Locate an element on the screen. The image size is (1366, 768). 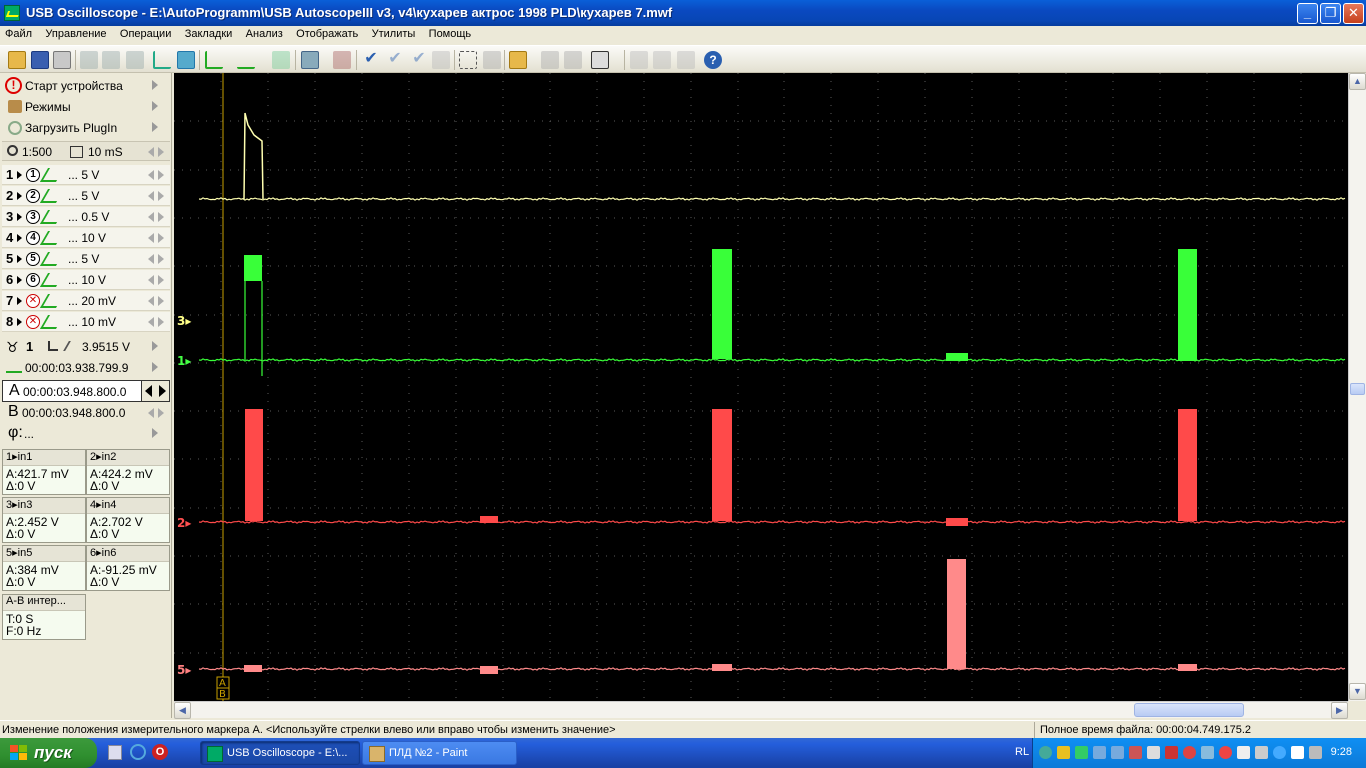
tray-antivirus-icon is located at coordinates (1135, 752).